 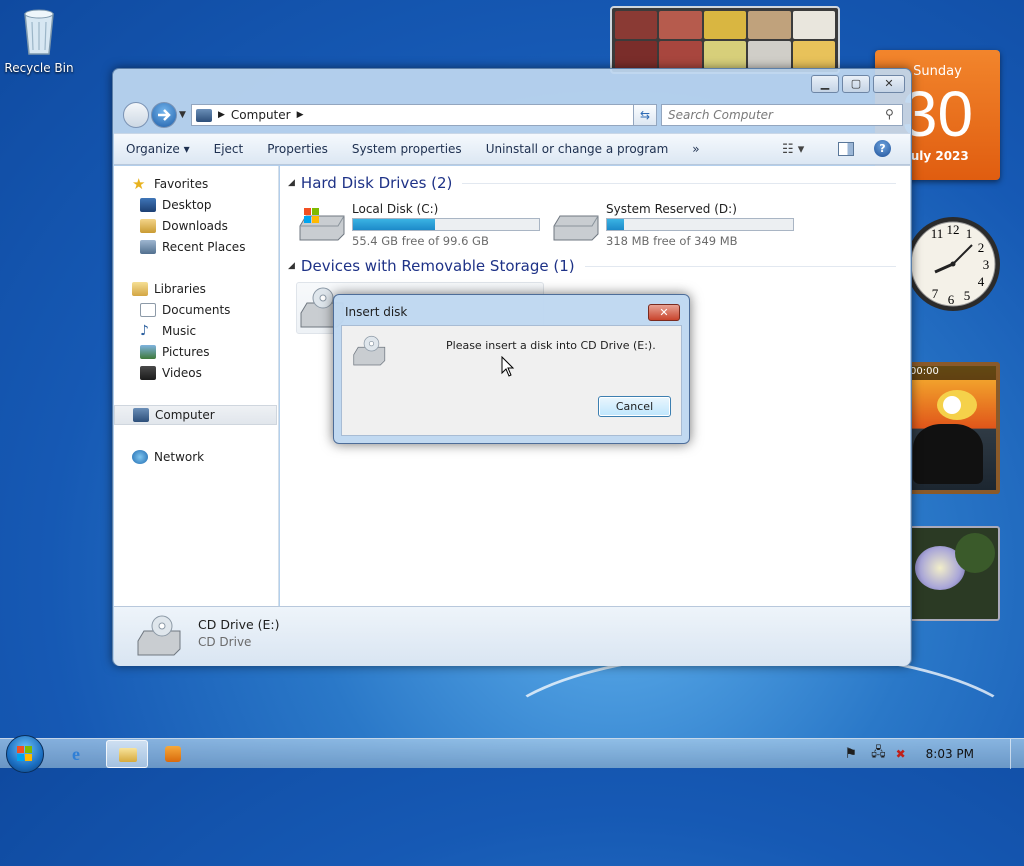 What do you see at coordinates (39, 68) in the screenshot?
I see `recycle-bin-label: Recycle Bin` at bounding box center [39, 68].